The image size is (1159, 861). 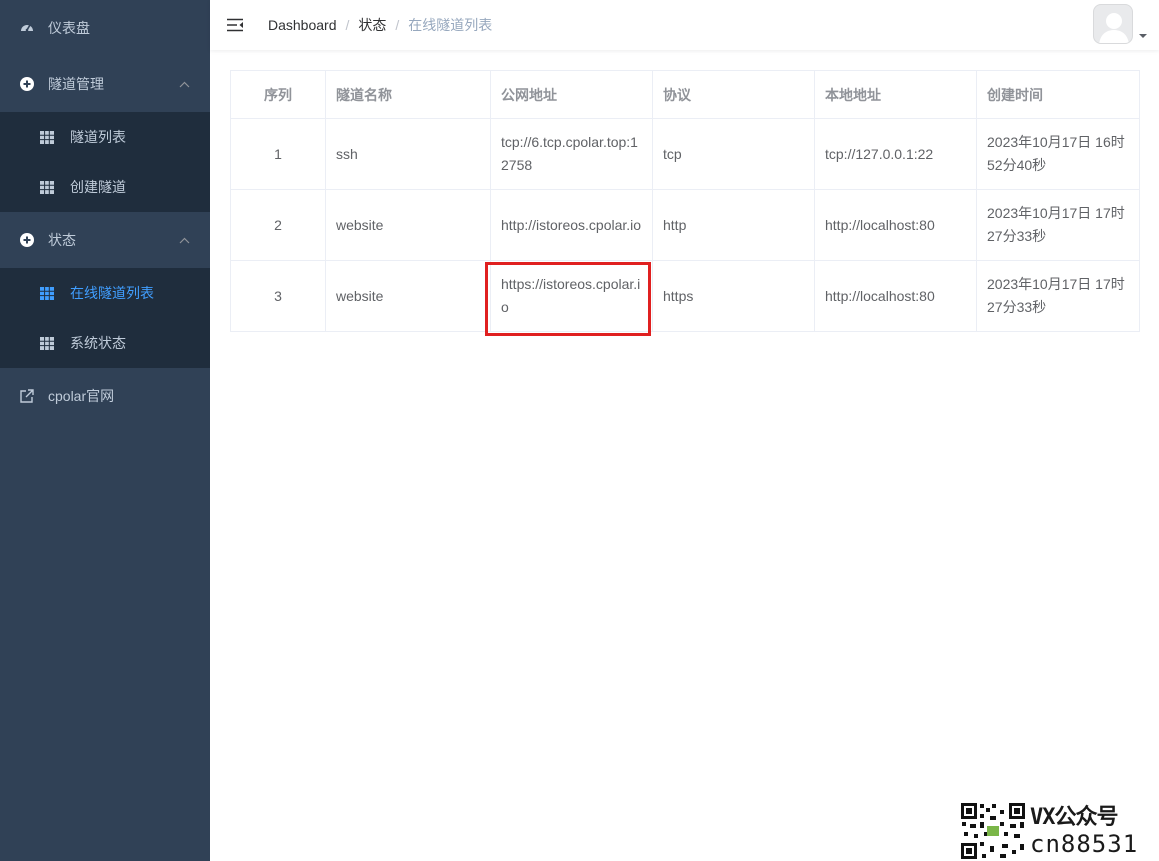 I want to click on sidebar-item-label: 在线隧道列表, so click(x=112, y=293).